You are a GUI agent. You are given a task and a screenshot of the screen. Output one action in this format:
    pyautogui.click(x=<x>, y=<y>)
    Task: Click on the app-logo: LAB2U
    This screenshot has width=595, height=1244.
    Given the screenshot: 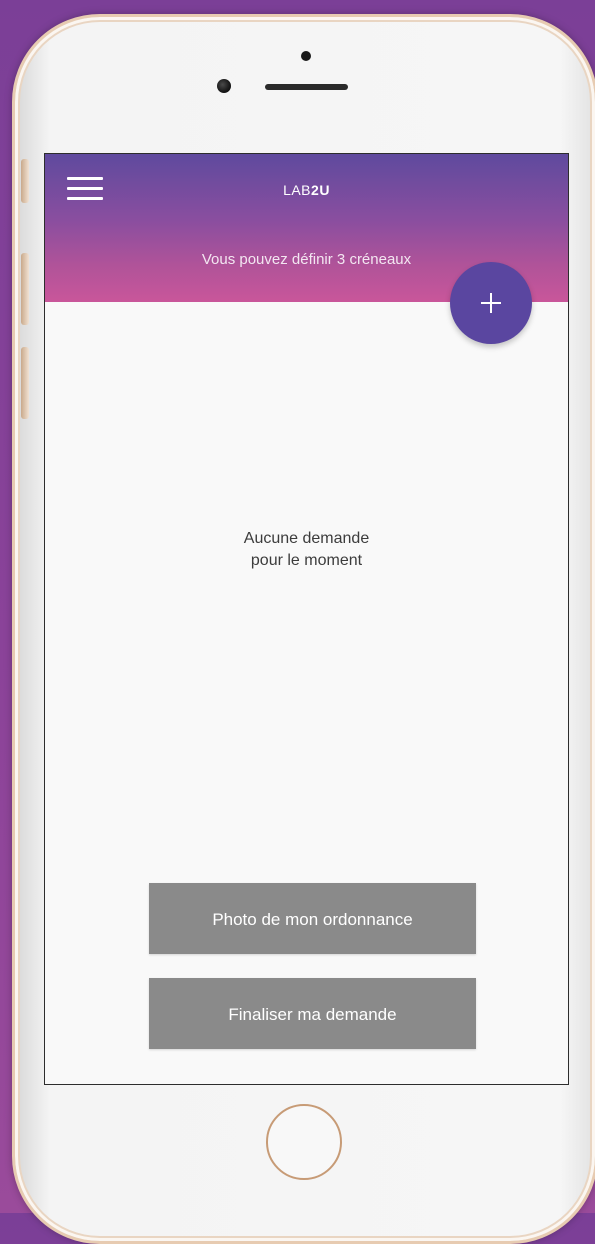 What is the action you would take?
    pyautogui.click(x=306, y=190)
    